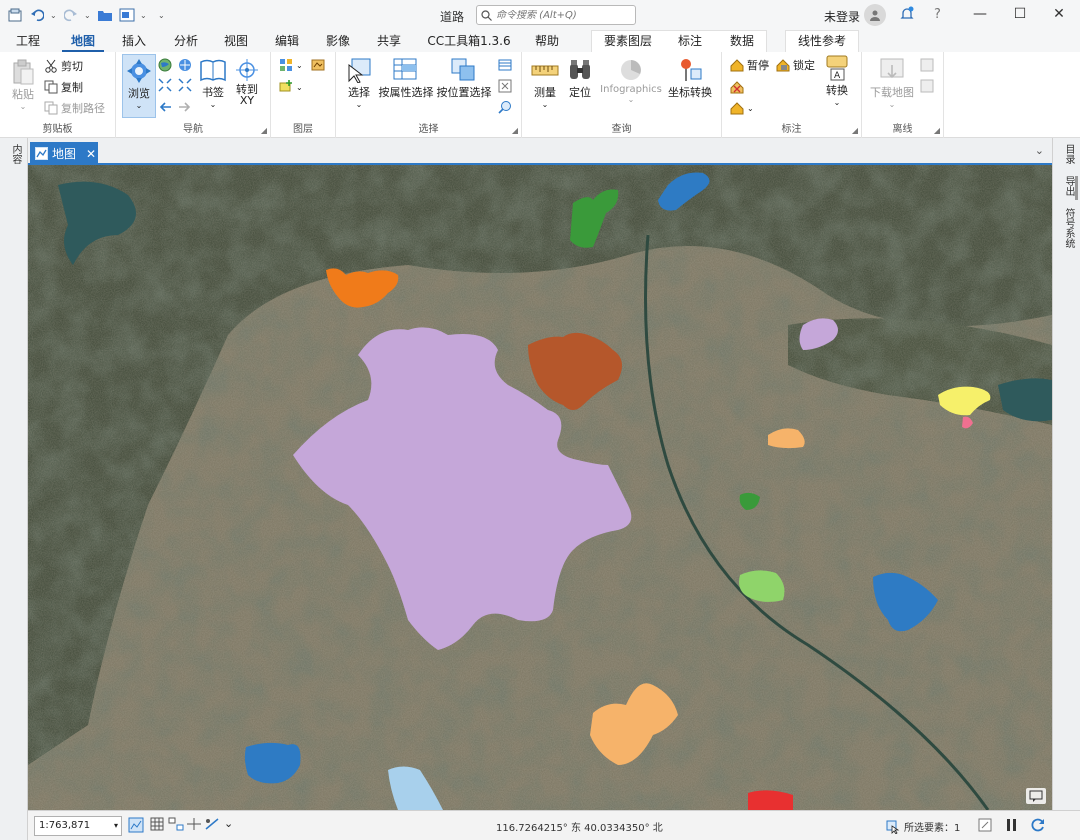 The width and height of the screenshot is (1080, 840). What do you see at coordinates (165, 85) in the screenshot?
I see `zoom-in-fixed-button` at bounding box center [165, 85].